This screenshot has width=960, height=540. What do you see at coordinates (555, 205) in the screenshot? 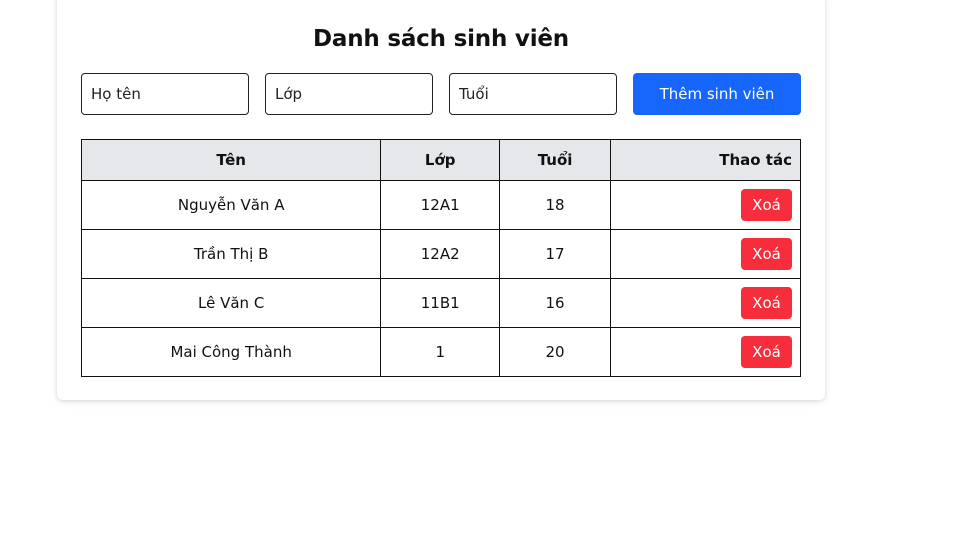
I see `cell-age: 18` at bounding box center [555, 205].